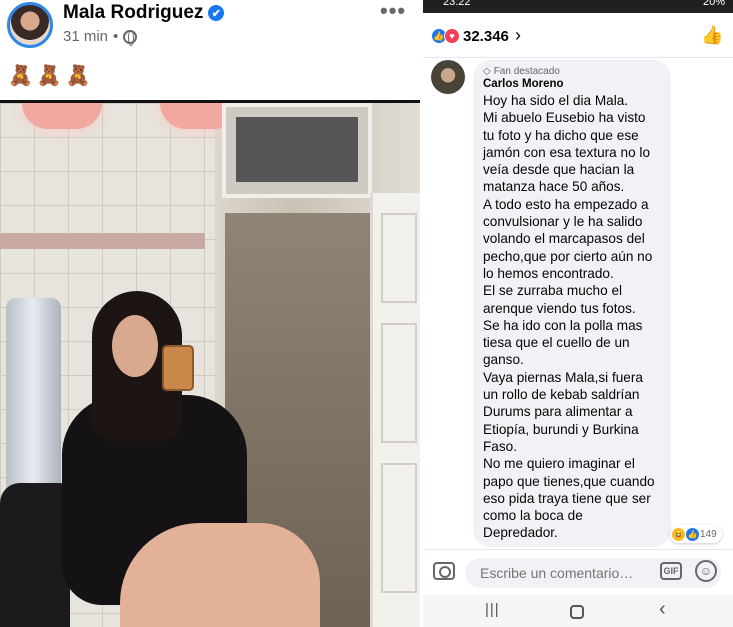 Image resolution: width=733 pixels, height=627 pixels. What do you see at coordinates (448, 77) in the screenshot?
I see `commenter-avatar` at bounding box center [448, 77].